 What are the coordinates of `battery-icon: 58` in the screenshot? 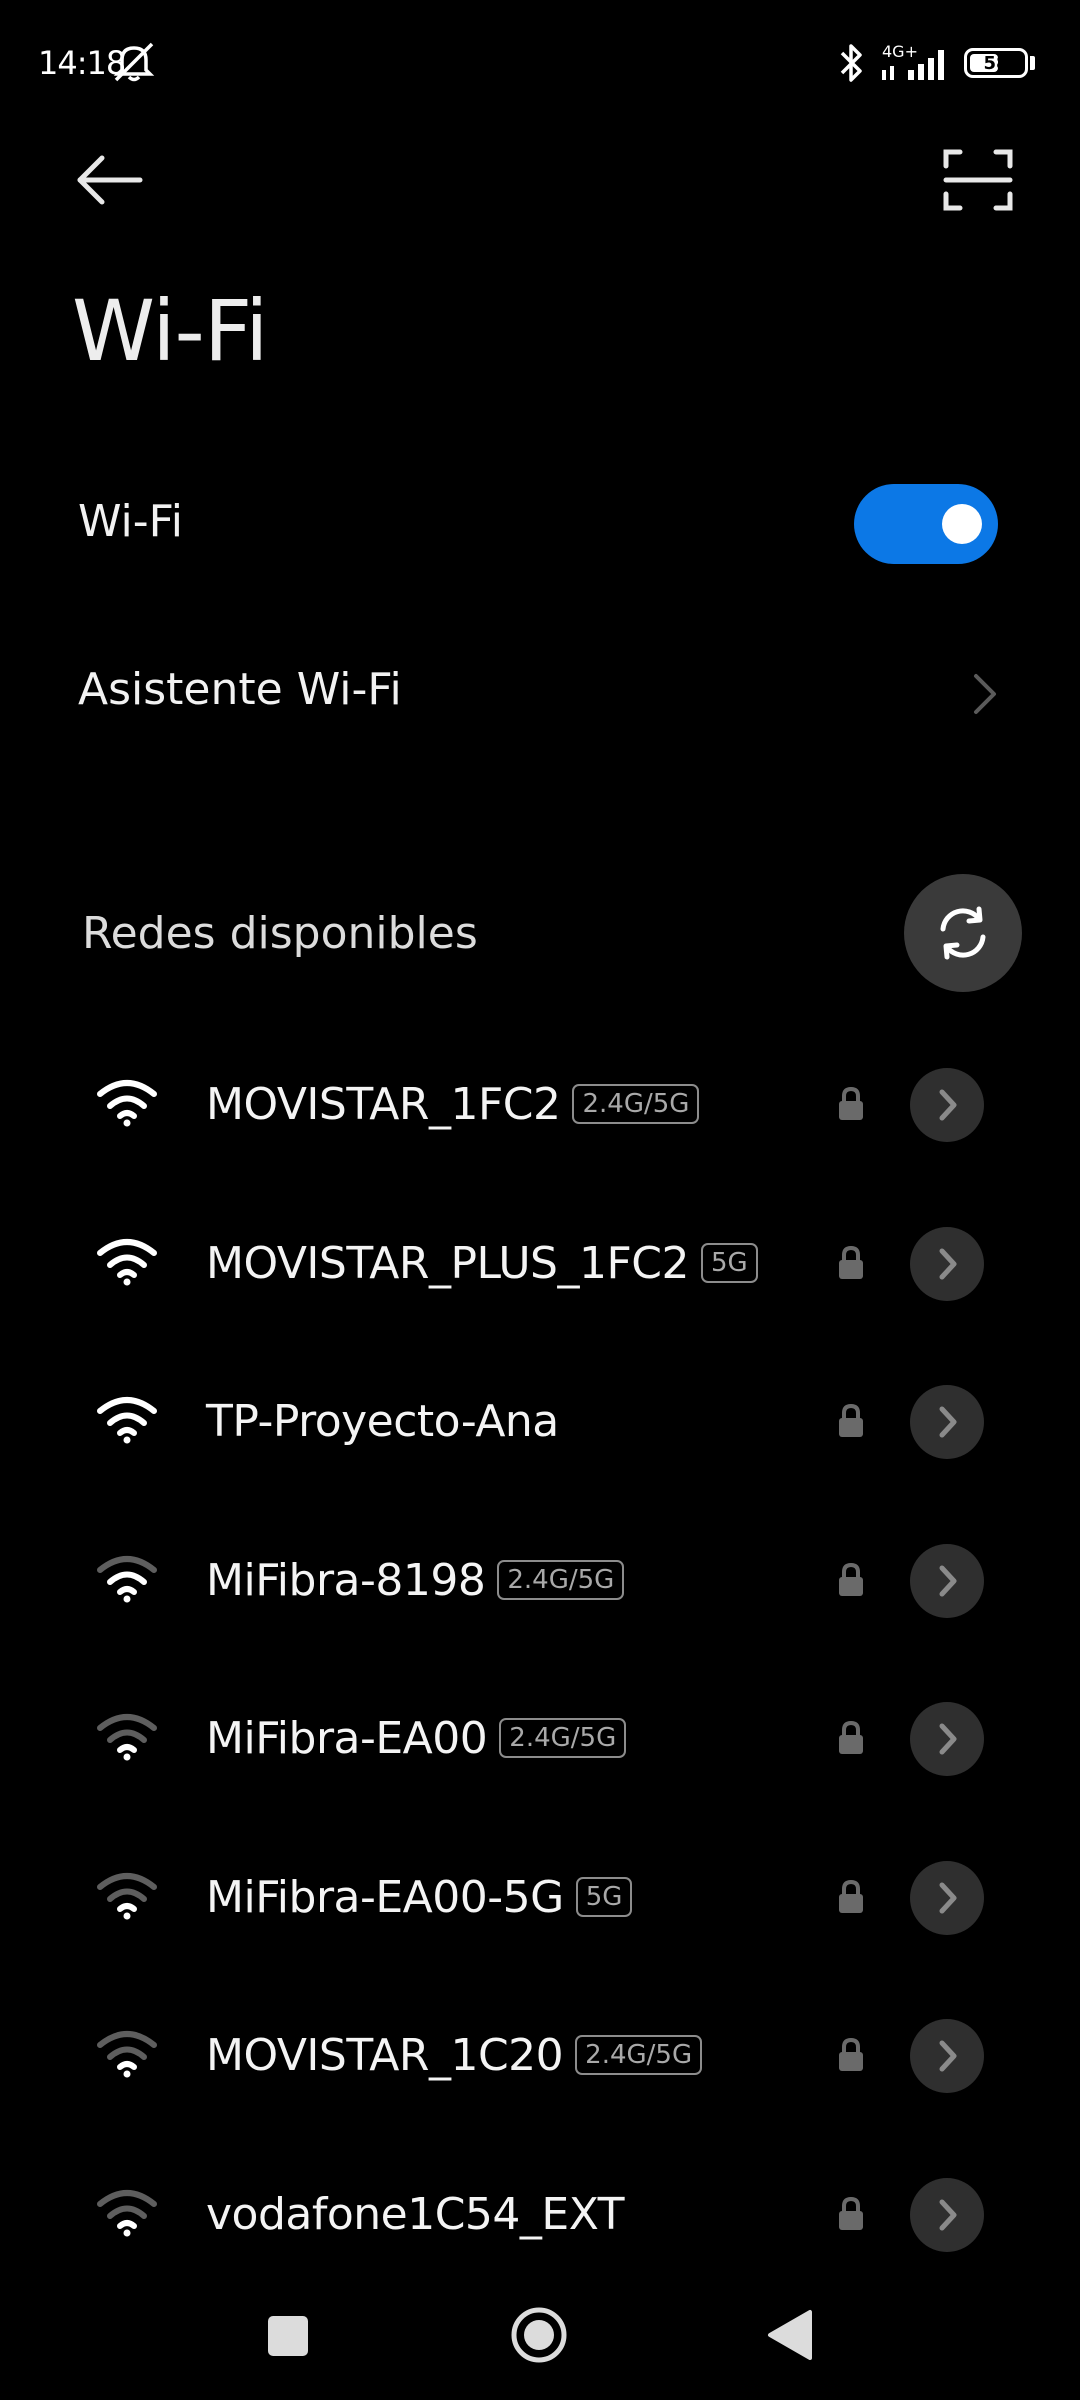 It's located at (996, 63).